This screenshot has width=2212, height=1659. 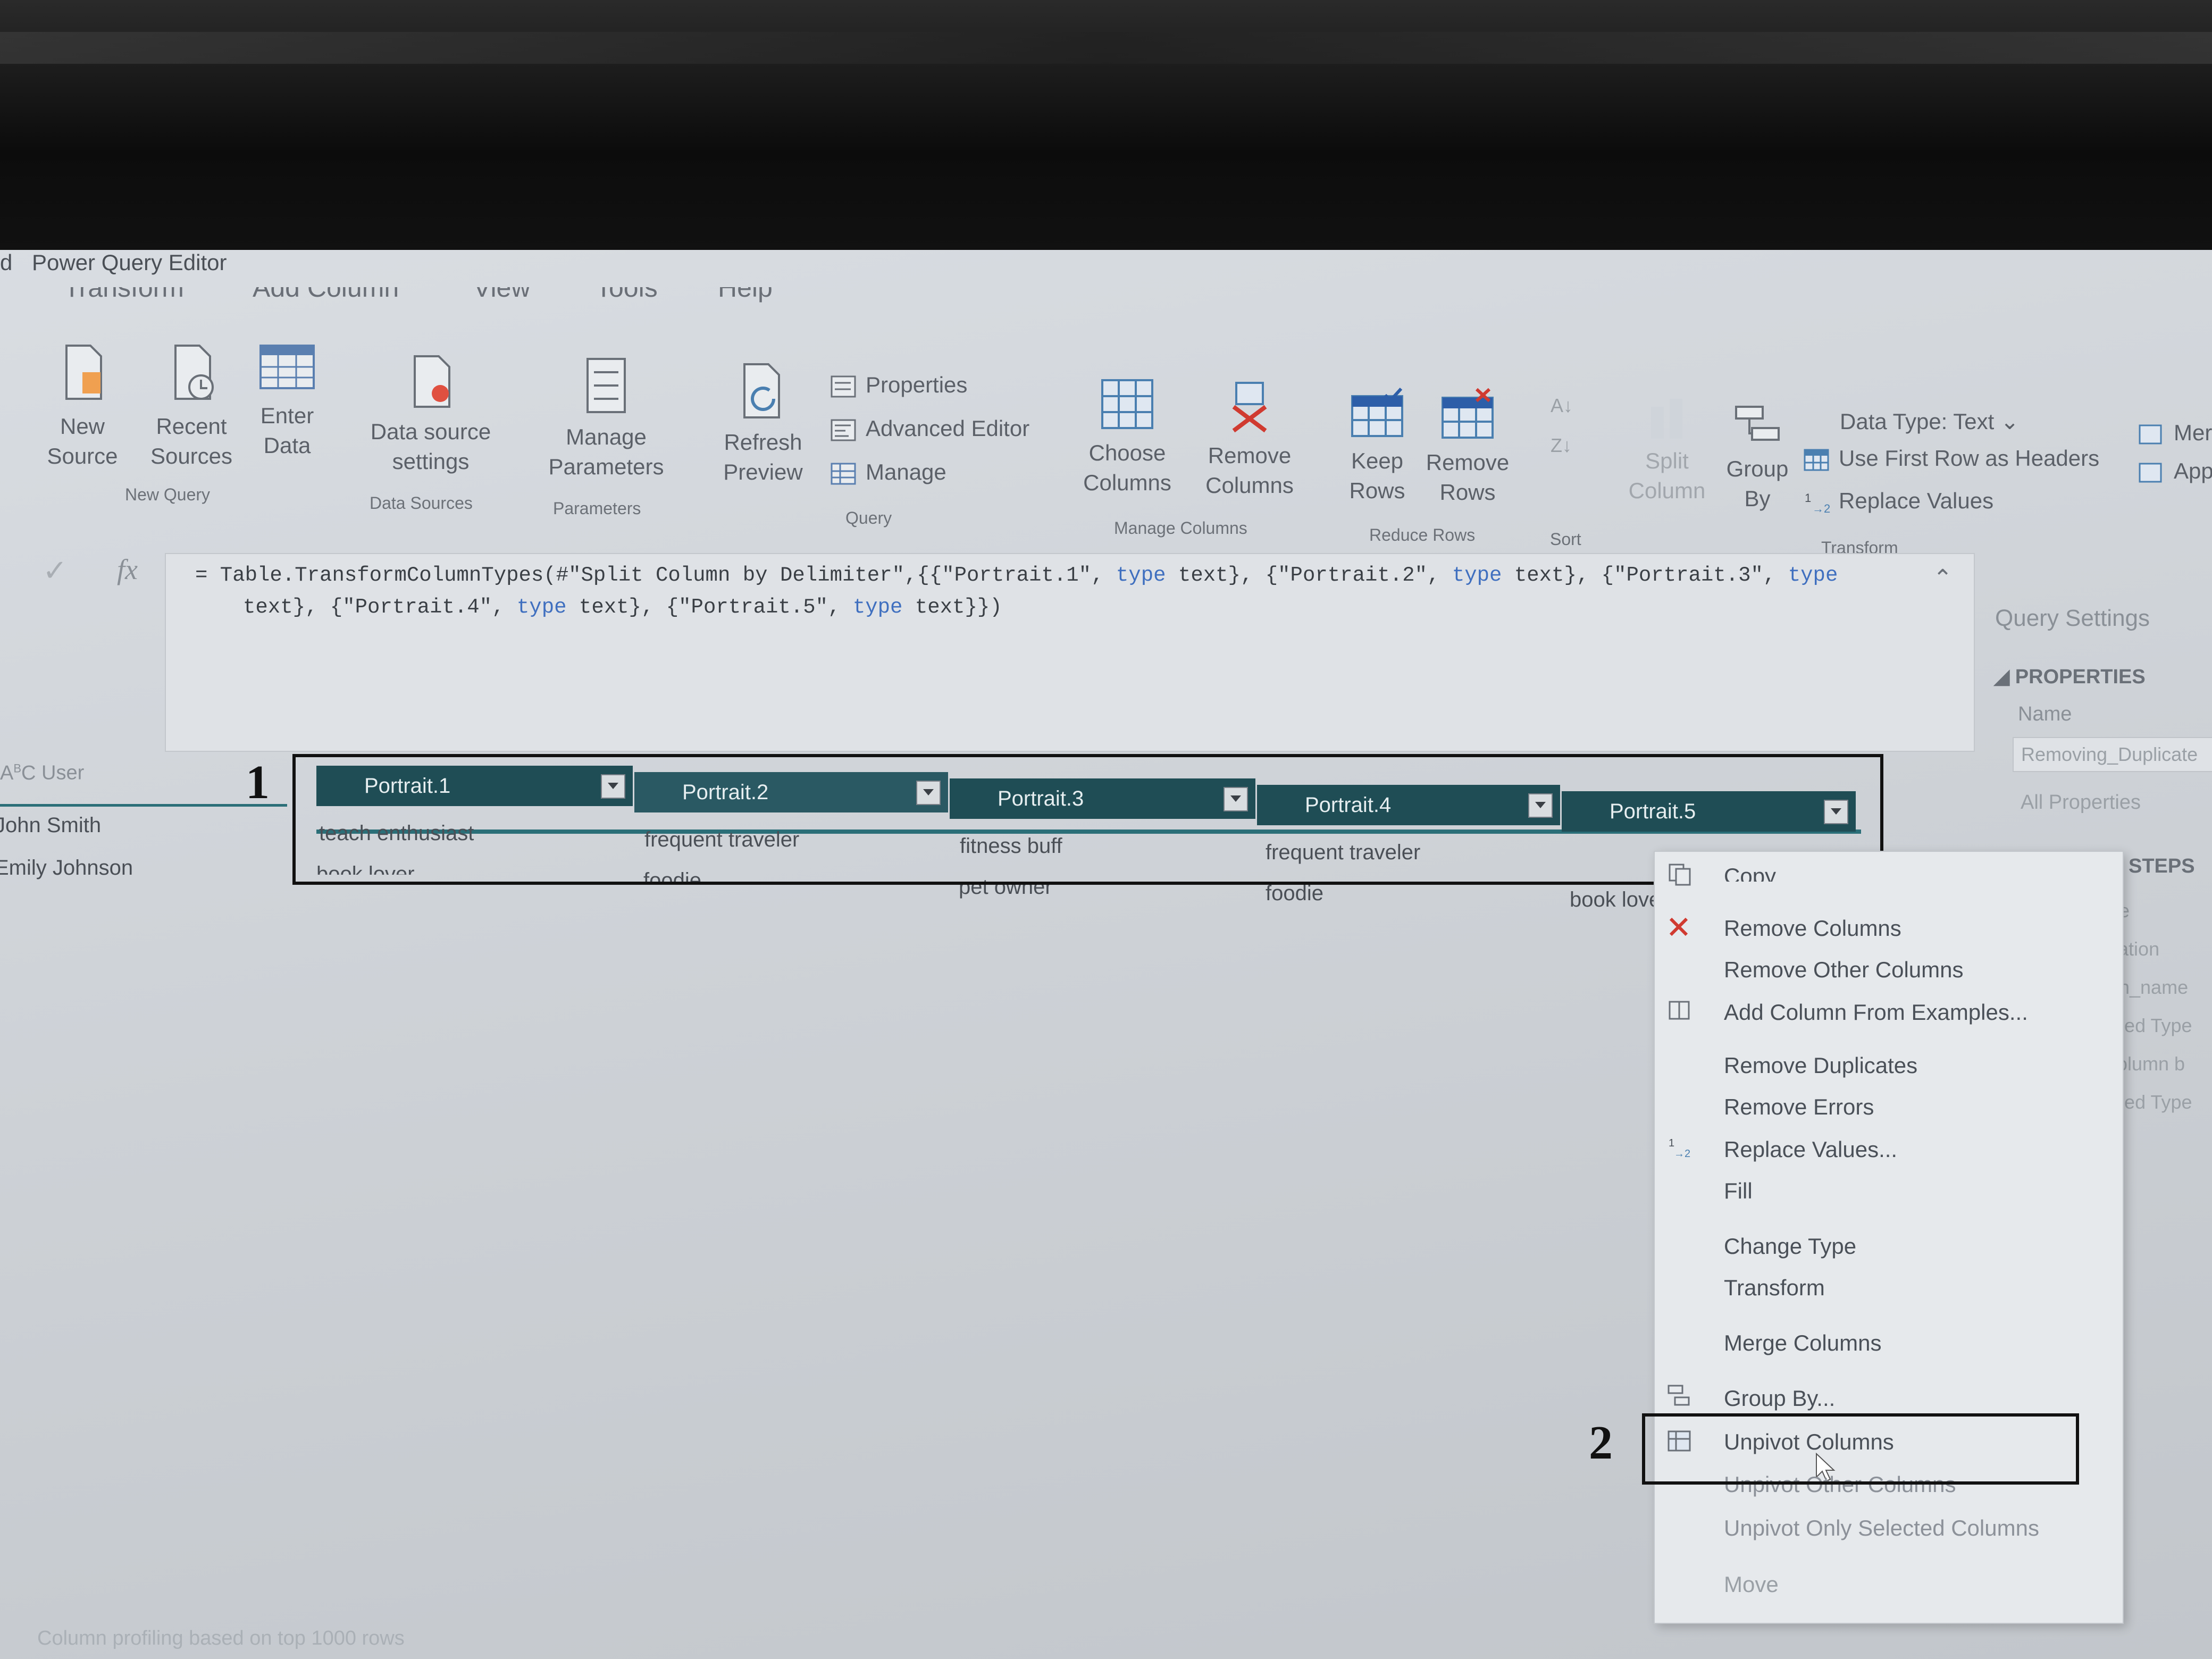 What do you see at coordinates (1969, 458) in the screenshot?
I see `use-first-row-headers-label: Use First Row as Headers` at bounding box center [1969, 458].